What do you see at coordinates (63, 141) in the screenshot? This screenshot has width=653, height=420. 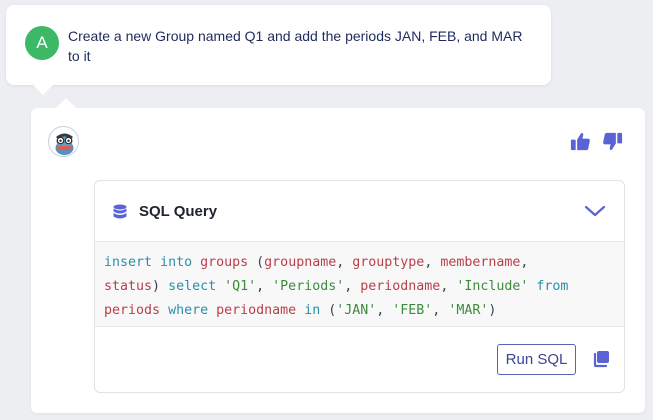 I see `bot-avatar` at bounding box center [63, 141].